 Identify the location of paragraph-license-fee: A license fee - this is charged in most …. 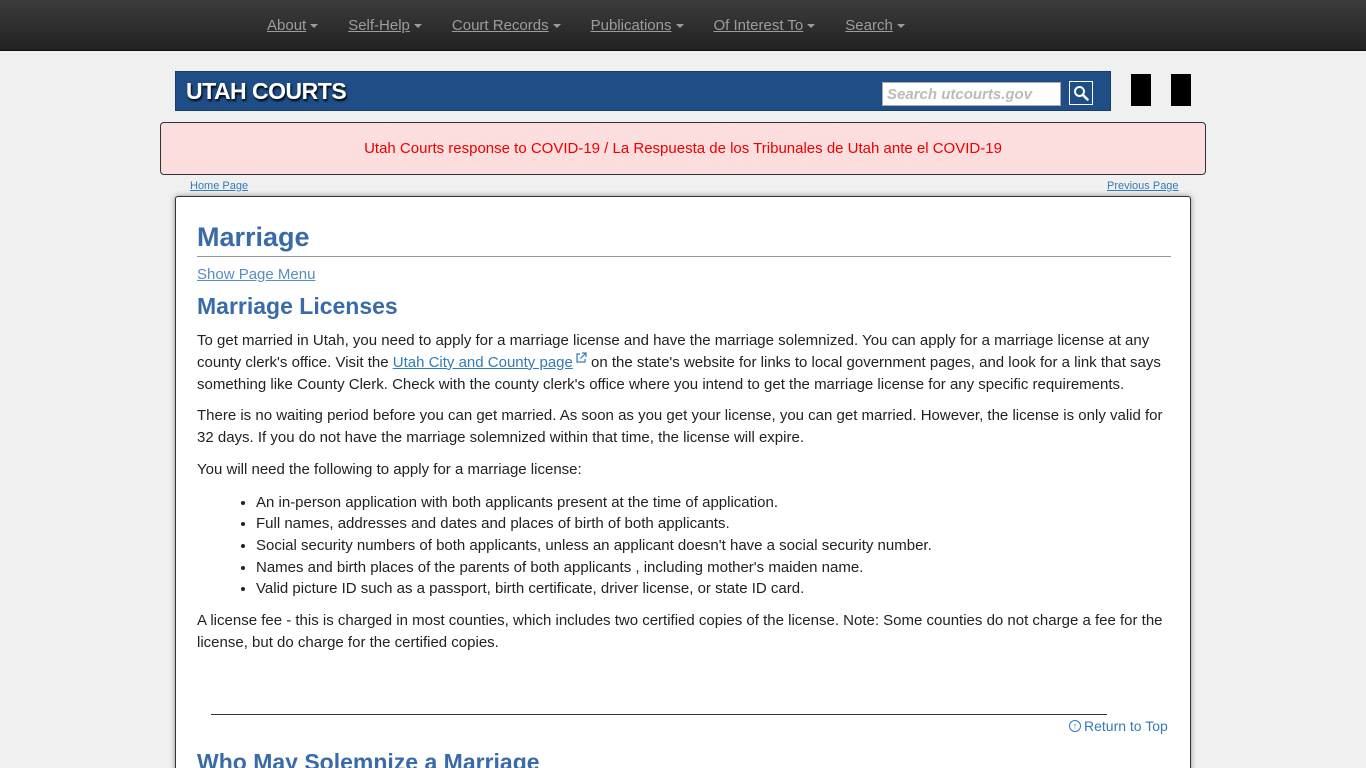
(680, 631).